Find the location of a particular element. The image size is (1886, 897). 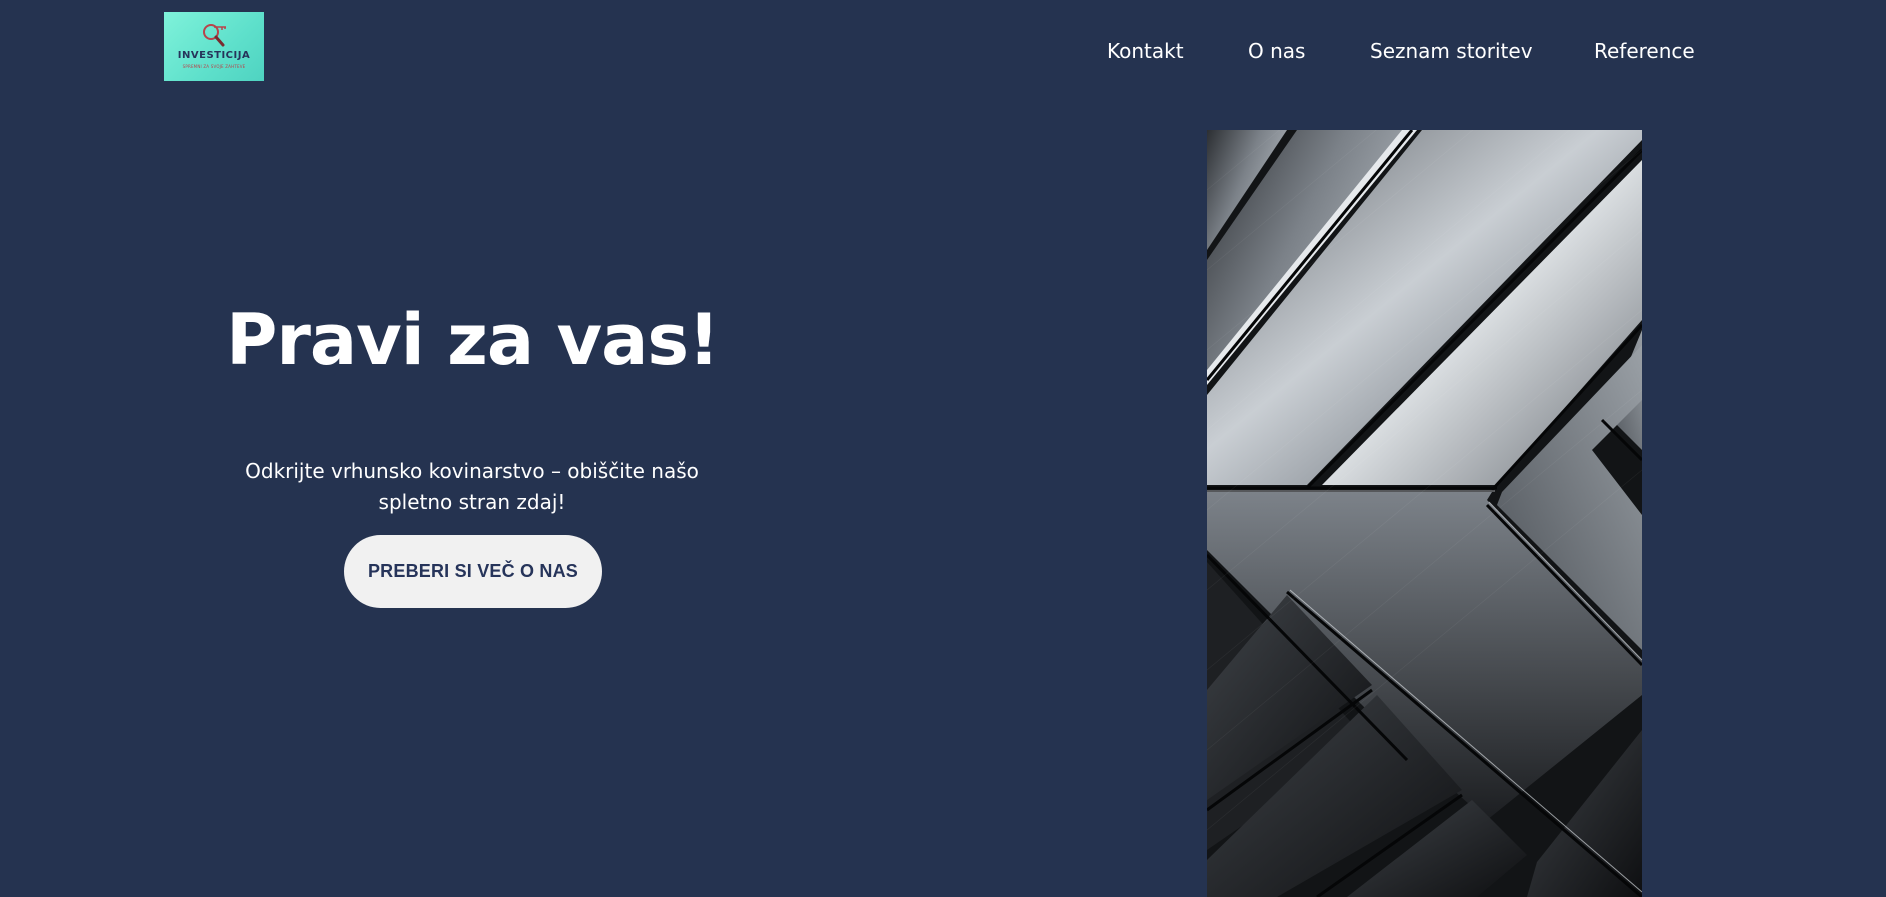

hero-title: Pravi za vas! is located at coordinates (473, 340).